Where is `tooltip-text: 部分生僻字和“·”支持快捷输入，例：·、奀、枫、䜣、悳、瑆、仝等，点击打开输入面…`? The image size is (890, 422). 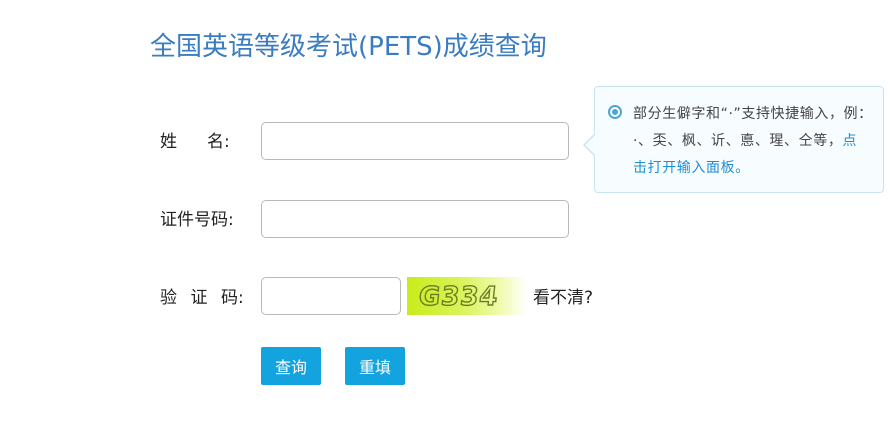
tooltip-text: 部分生僻字和“·”支持快捷输入，例：·、奀、枫、䜣、悳、瑆、仝等，点击打开输入面… is located at coordinates (751, 141).